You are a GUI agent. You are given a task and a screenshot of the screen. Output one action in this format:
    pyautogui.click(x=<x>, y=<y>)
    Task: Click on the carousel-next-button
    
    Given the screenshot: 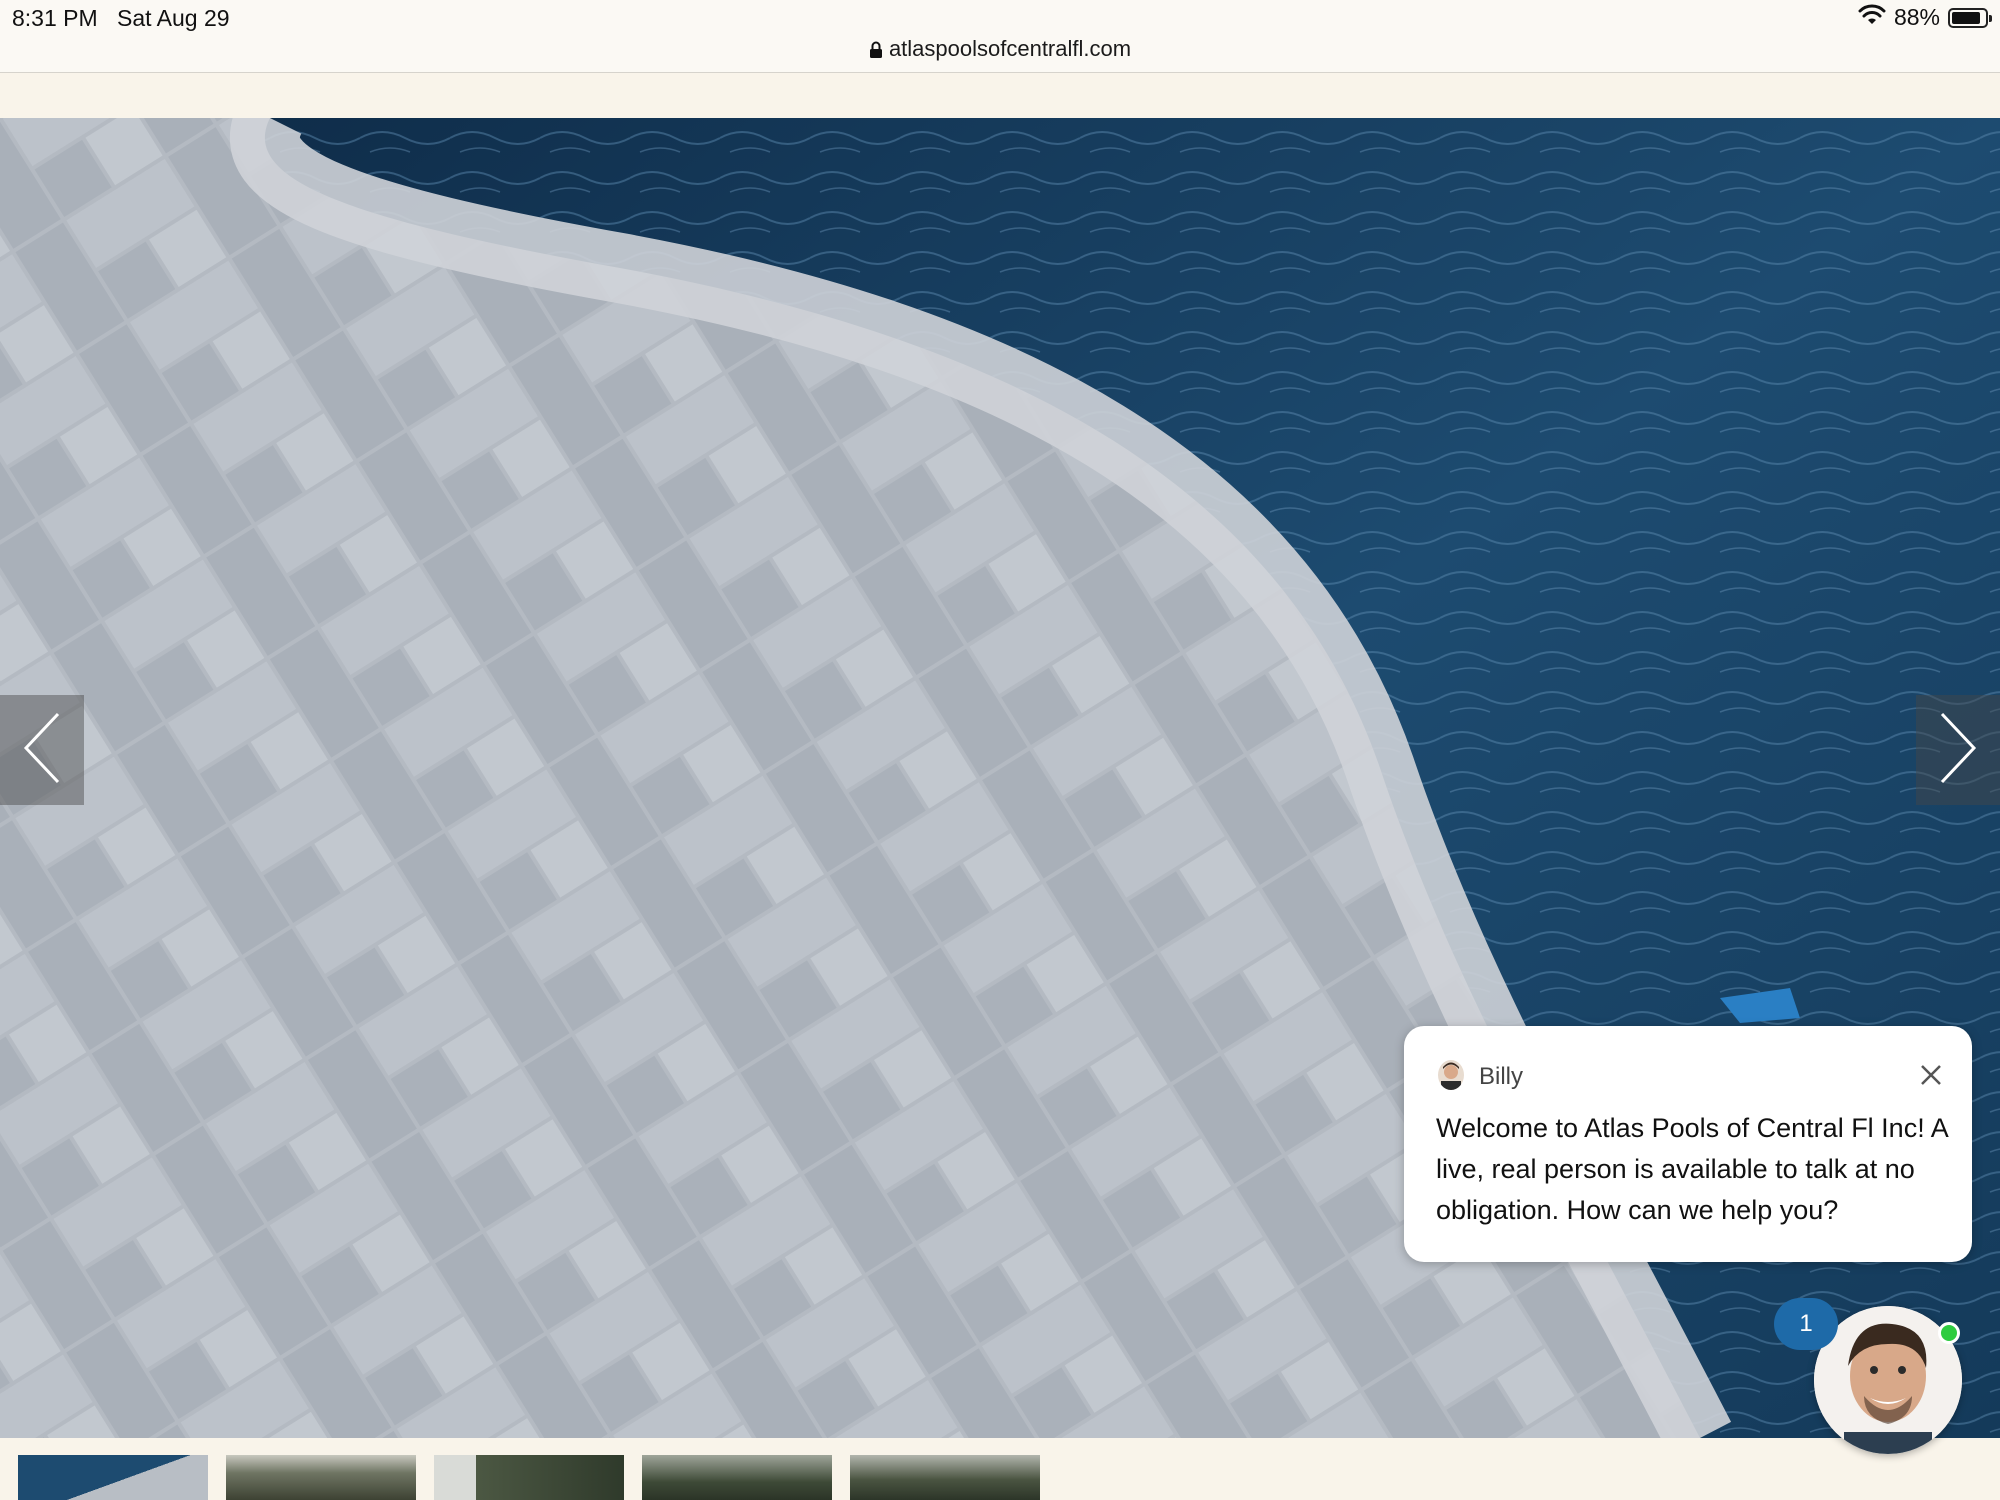 What is the action you would take?
    pyautogui.click(x=1958, y=750)
    